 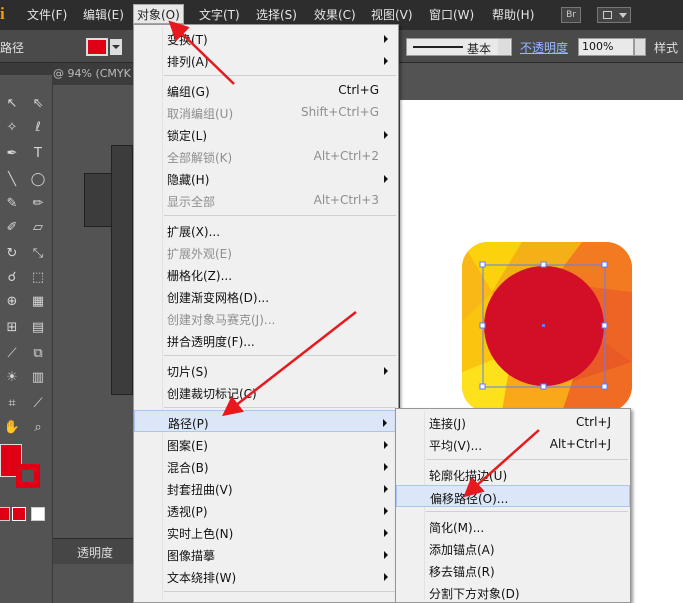 What do you see at coordinates (38, 378) in the screenshot?
I see `column-graph-tool-icon: ▥` at bounding box center [38, 378].